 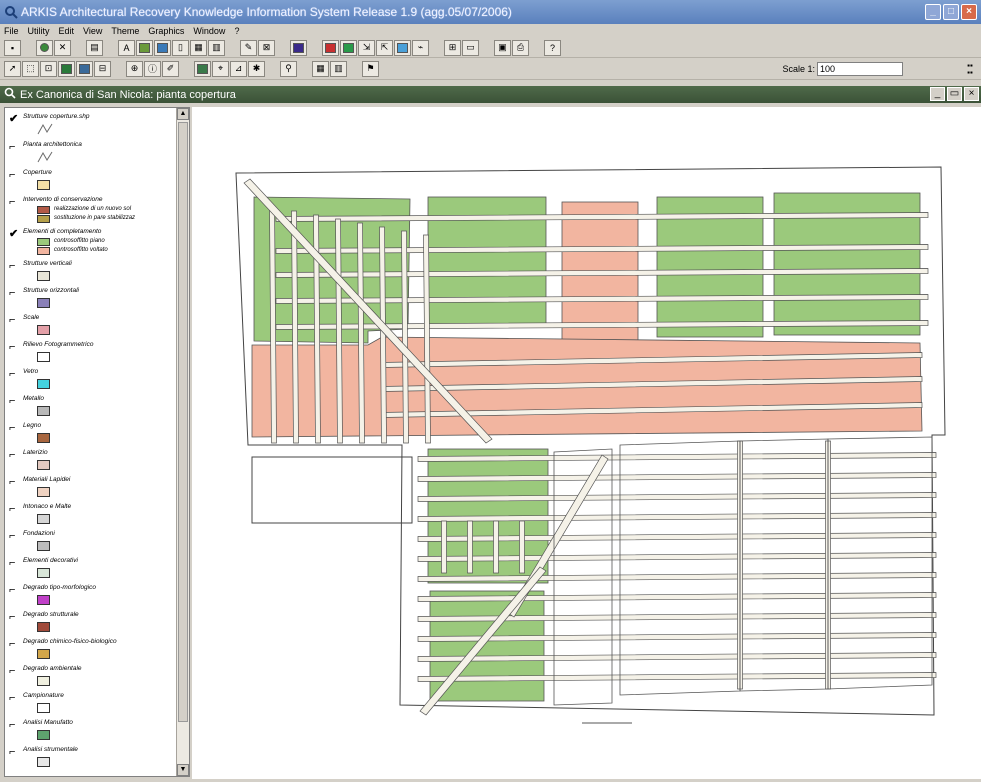 What do you see at coordinates (92, 382) in the screenshot?
I see `legend-item: ⌐ Vetro` at bounding box center [92, 382].